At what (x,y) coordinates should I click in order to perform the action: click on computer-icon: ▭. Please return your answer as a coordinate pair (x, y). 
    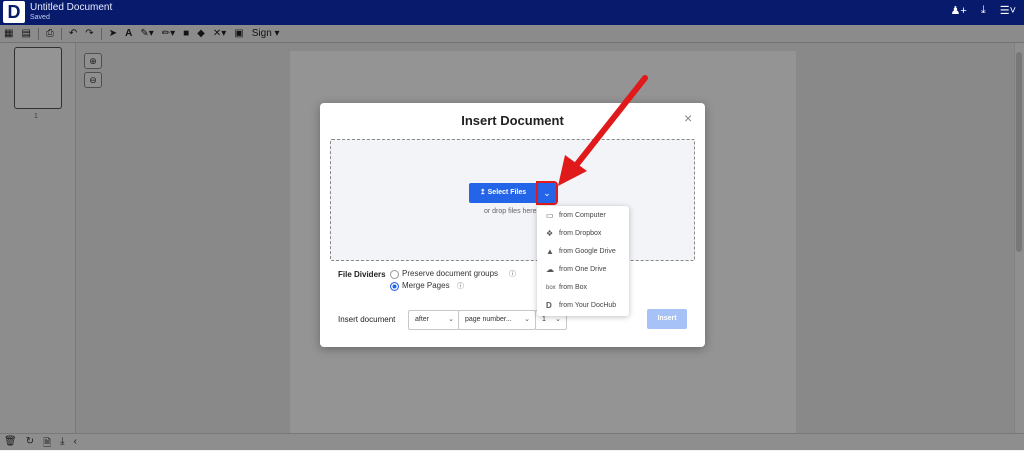
    Looking at the image, I should click on (550, 215).